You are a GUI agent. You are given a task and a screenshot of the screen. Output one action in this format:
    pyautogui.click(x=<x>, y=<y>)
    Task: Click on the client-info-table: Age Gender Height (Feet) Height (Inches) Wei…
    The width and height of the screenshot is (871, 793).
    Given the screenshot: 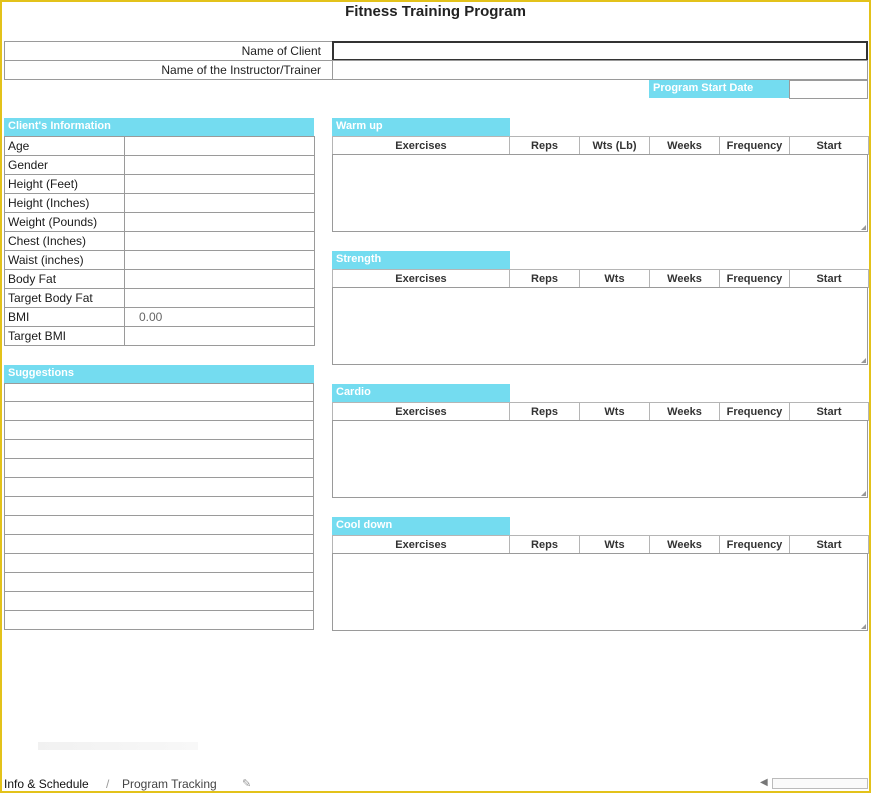 What is the action you would take?
    pyautogui.click(x=159, y=241)
    